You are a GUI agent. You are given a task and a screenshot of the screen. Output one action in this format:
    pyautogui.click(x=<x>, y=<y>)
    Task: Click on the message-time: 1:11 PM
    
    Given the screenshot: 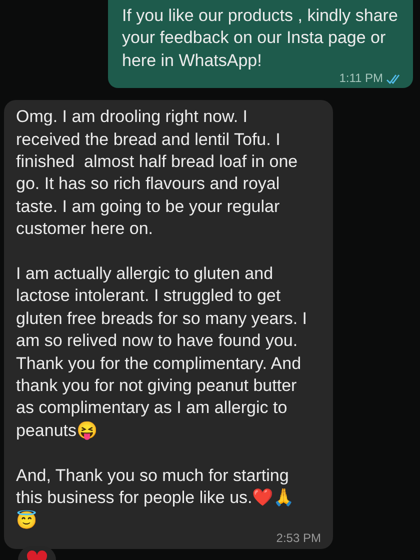 What is the action you would take?
    pyautogui.click(x=361, y=79)
    